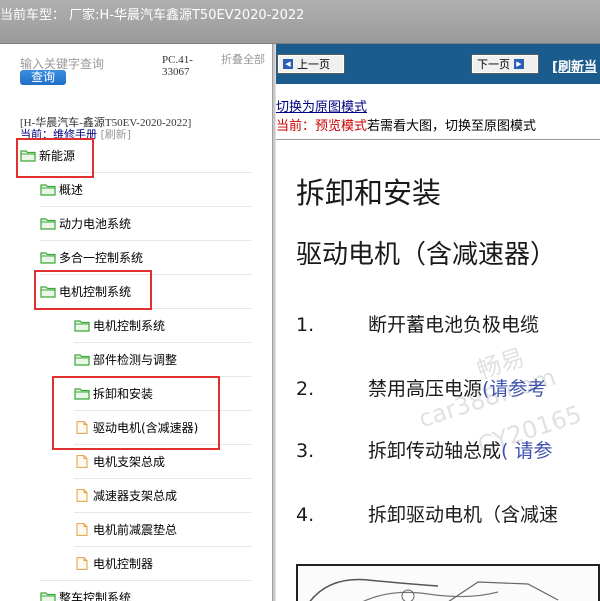  I want to click on tree-item: 动力电池系统, so click(85, 223).